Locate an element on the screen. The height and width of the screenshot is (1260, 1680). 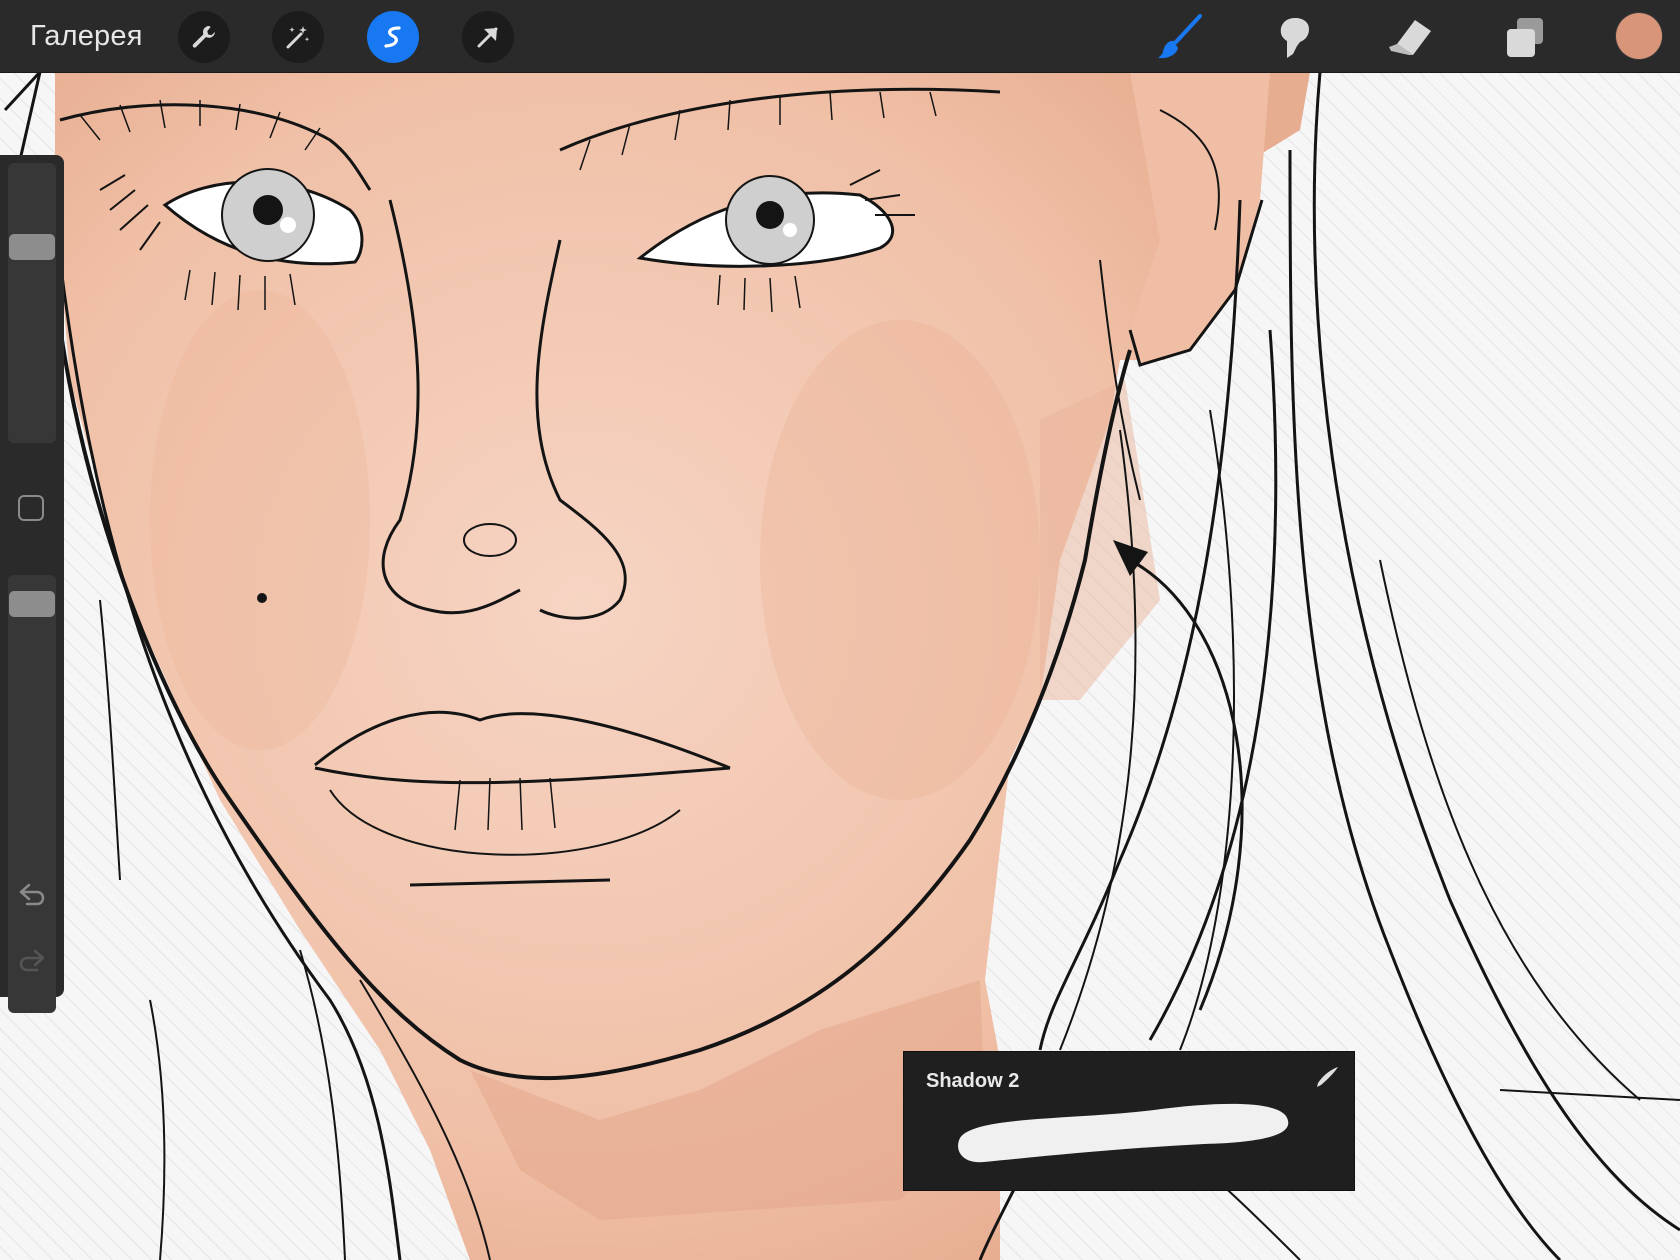
opacity-thumb is located at coordinates (32, 604).